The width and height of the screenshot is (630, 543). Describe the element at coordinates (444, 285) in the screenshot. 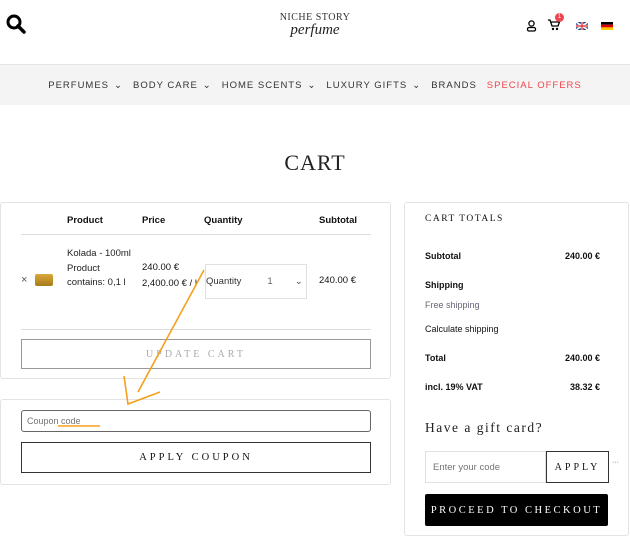

I see `shipping-label: Shipping` at that location.